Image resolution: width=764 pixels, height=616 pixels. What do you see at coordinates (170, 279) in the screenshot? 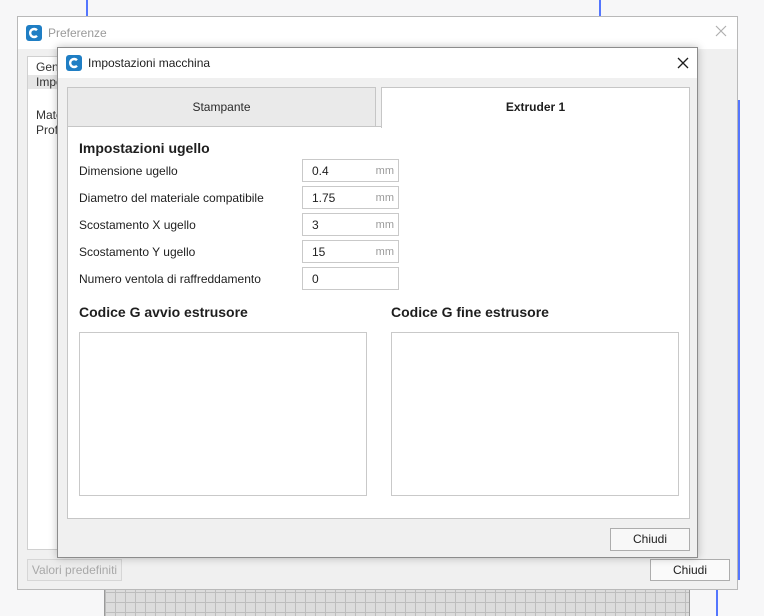
I see `cooling-fan-number-label: Numero ventola di raffreddamento` at bounding box center [170, 279].